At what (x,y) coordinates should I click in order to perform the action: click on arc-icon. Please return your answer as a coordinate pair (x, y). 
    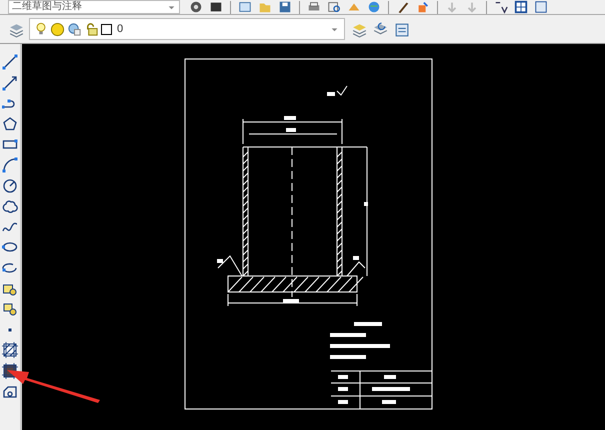
    Looking at the image, I should click on (10, 164).